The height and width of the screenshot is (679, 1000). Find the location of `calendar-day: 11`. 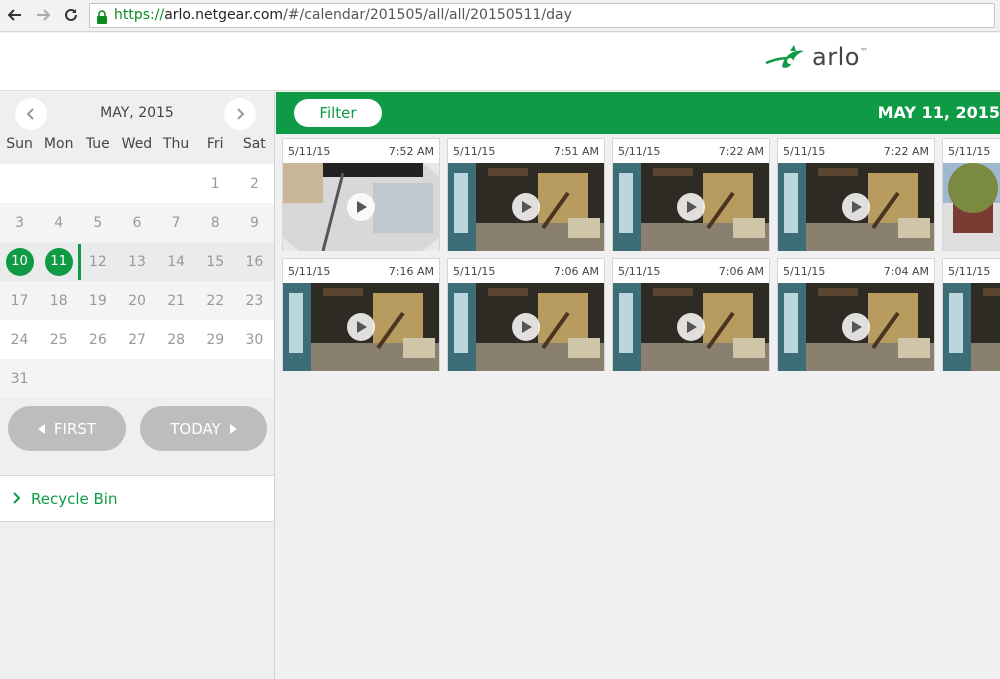

calendar-day: 11 is located at coordinates (58, 261).